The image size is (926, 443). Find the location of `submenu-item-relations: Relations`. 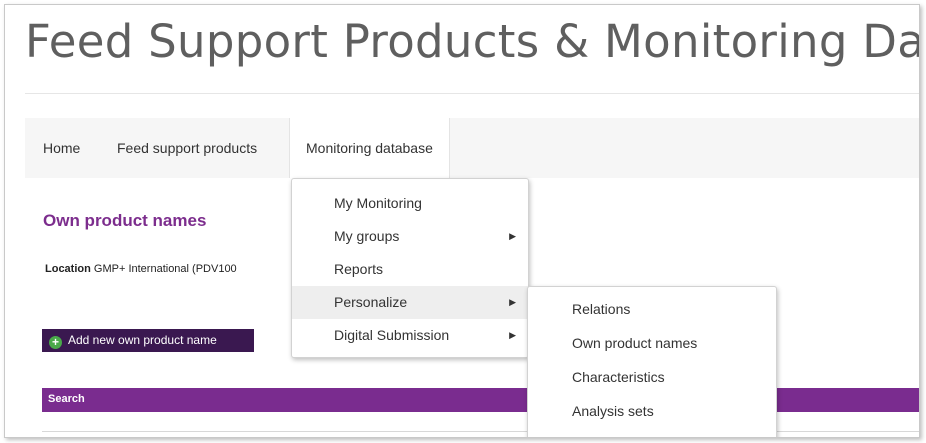

submenu-item-relations: Relations is located at coordinates (652, 309).